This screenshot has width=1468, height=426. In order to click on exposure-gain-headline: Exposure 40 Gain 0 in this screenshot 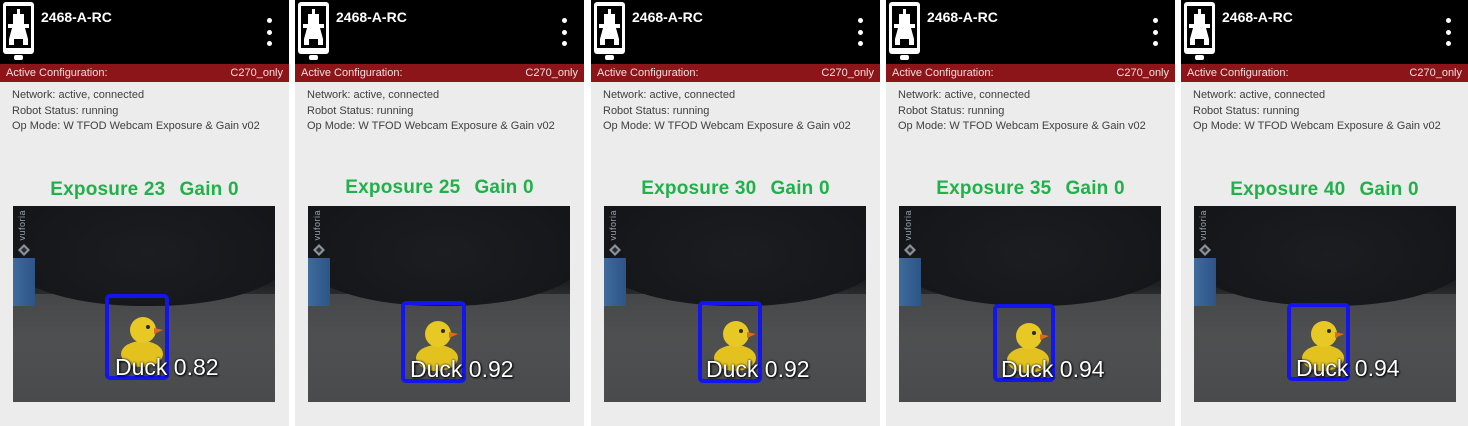, I will do `click(1324, 190)`.